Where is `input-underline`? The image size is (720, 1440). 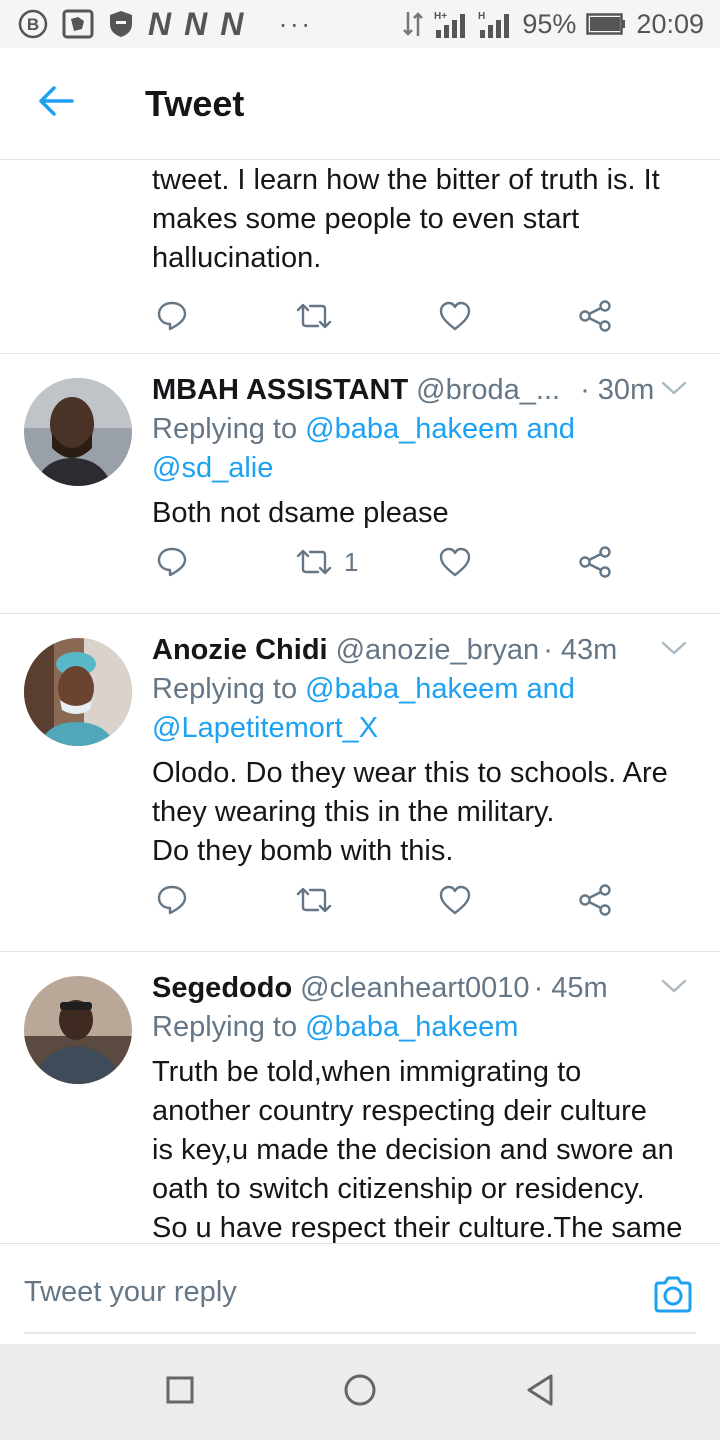 input-underline is located at coordinates (360, 1333).